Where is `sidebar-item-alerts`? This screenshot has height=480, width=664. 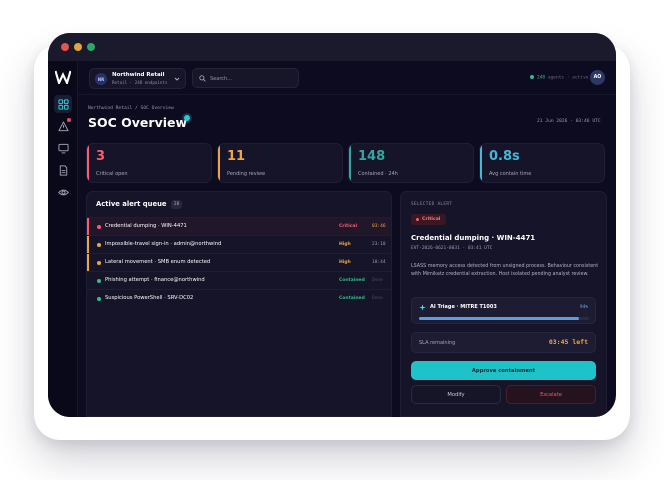 sidebar-item-alerts is located at coordinates (63, 126).